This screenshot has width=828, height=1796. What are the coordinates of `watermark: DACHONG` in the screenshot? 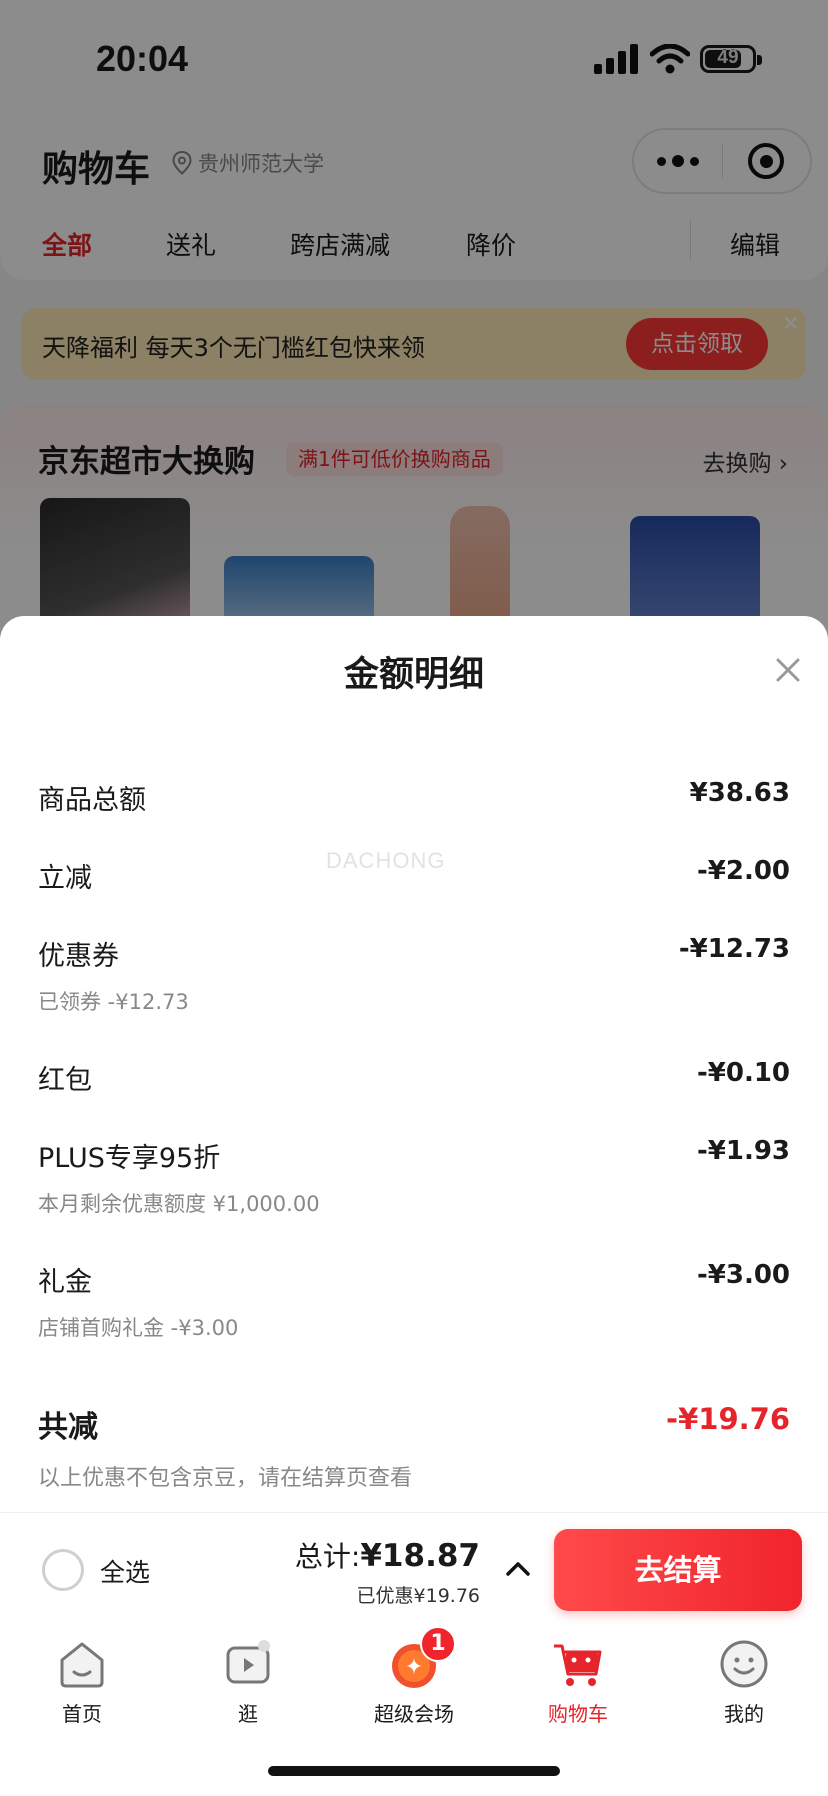 It's located at (386, 860).